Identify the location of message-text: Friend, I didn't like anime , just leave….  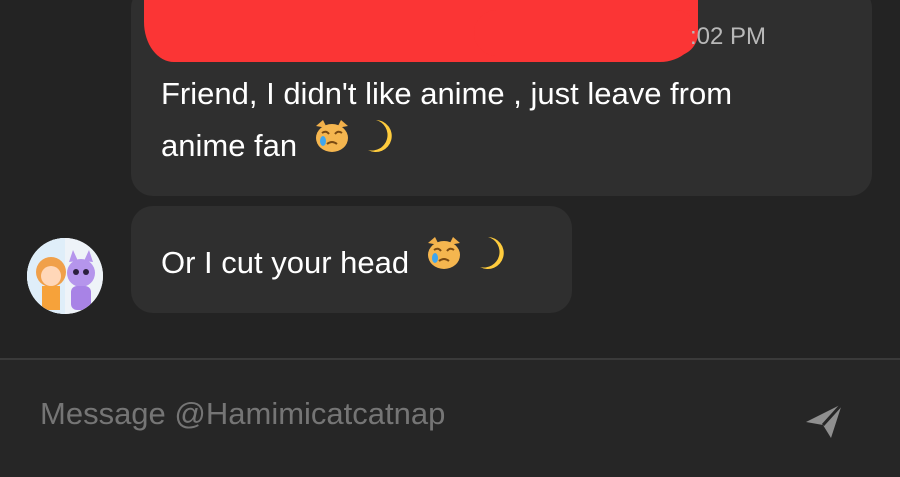
(447, 93).